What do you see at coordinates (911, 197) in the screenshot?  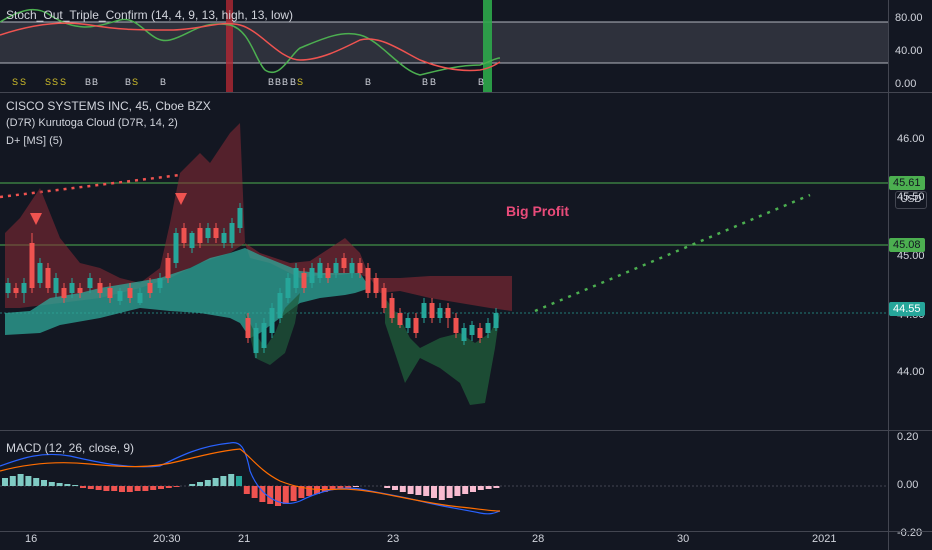 I see `price-tick-45-50: 45.50` at bounding box center [911, 197].